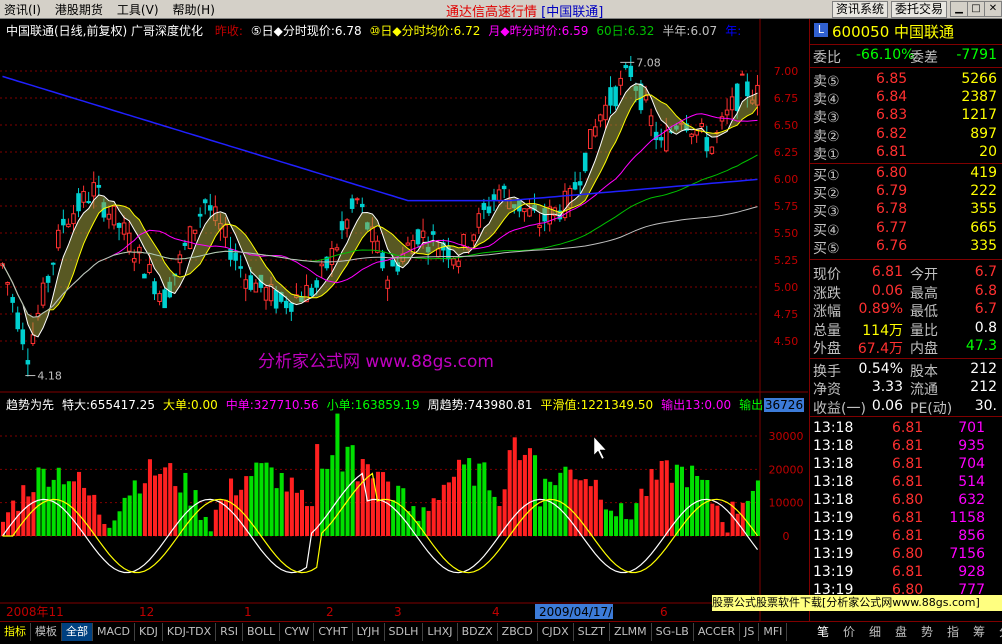  I want to click on sell-row: 卖④ 6.84 2387, so click(906, 98).